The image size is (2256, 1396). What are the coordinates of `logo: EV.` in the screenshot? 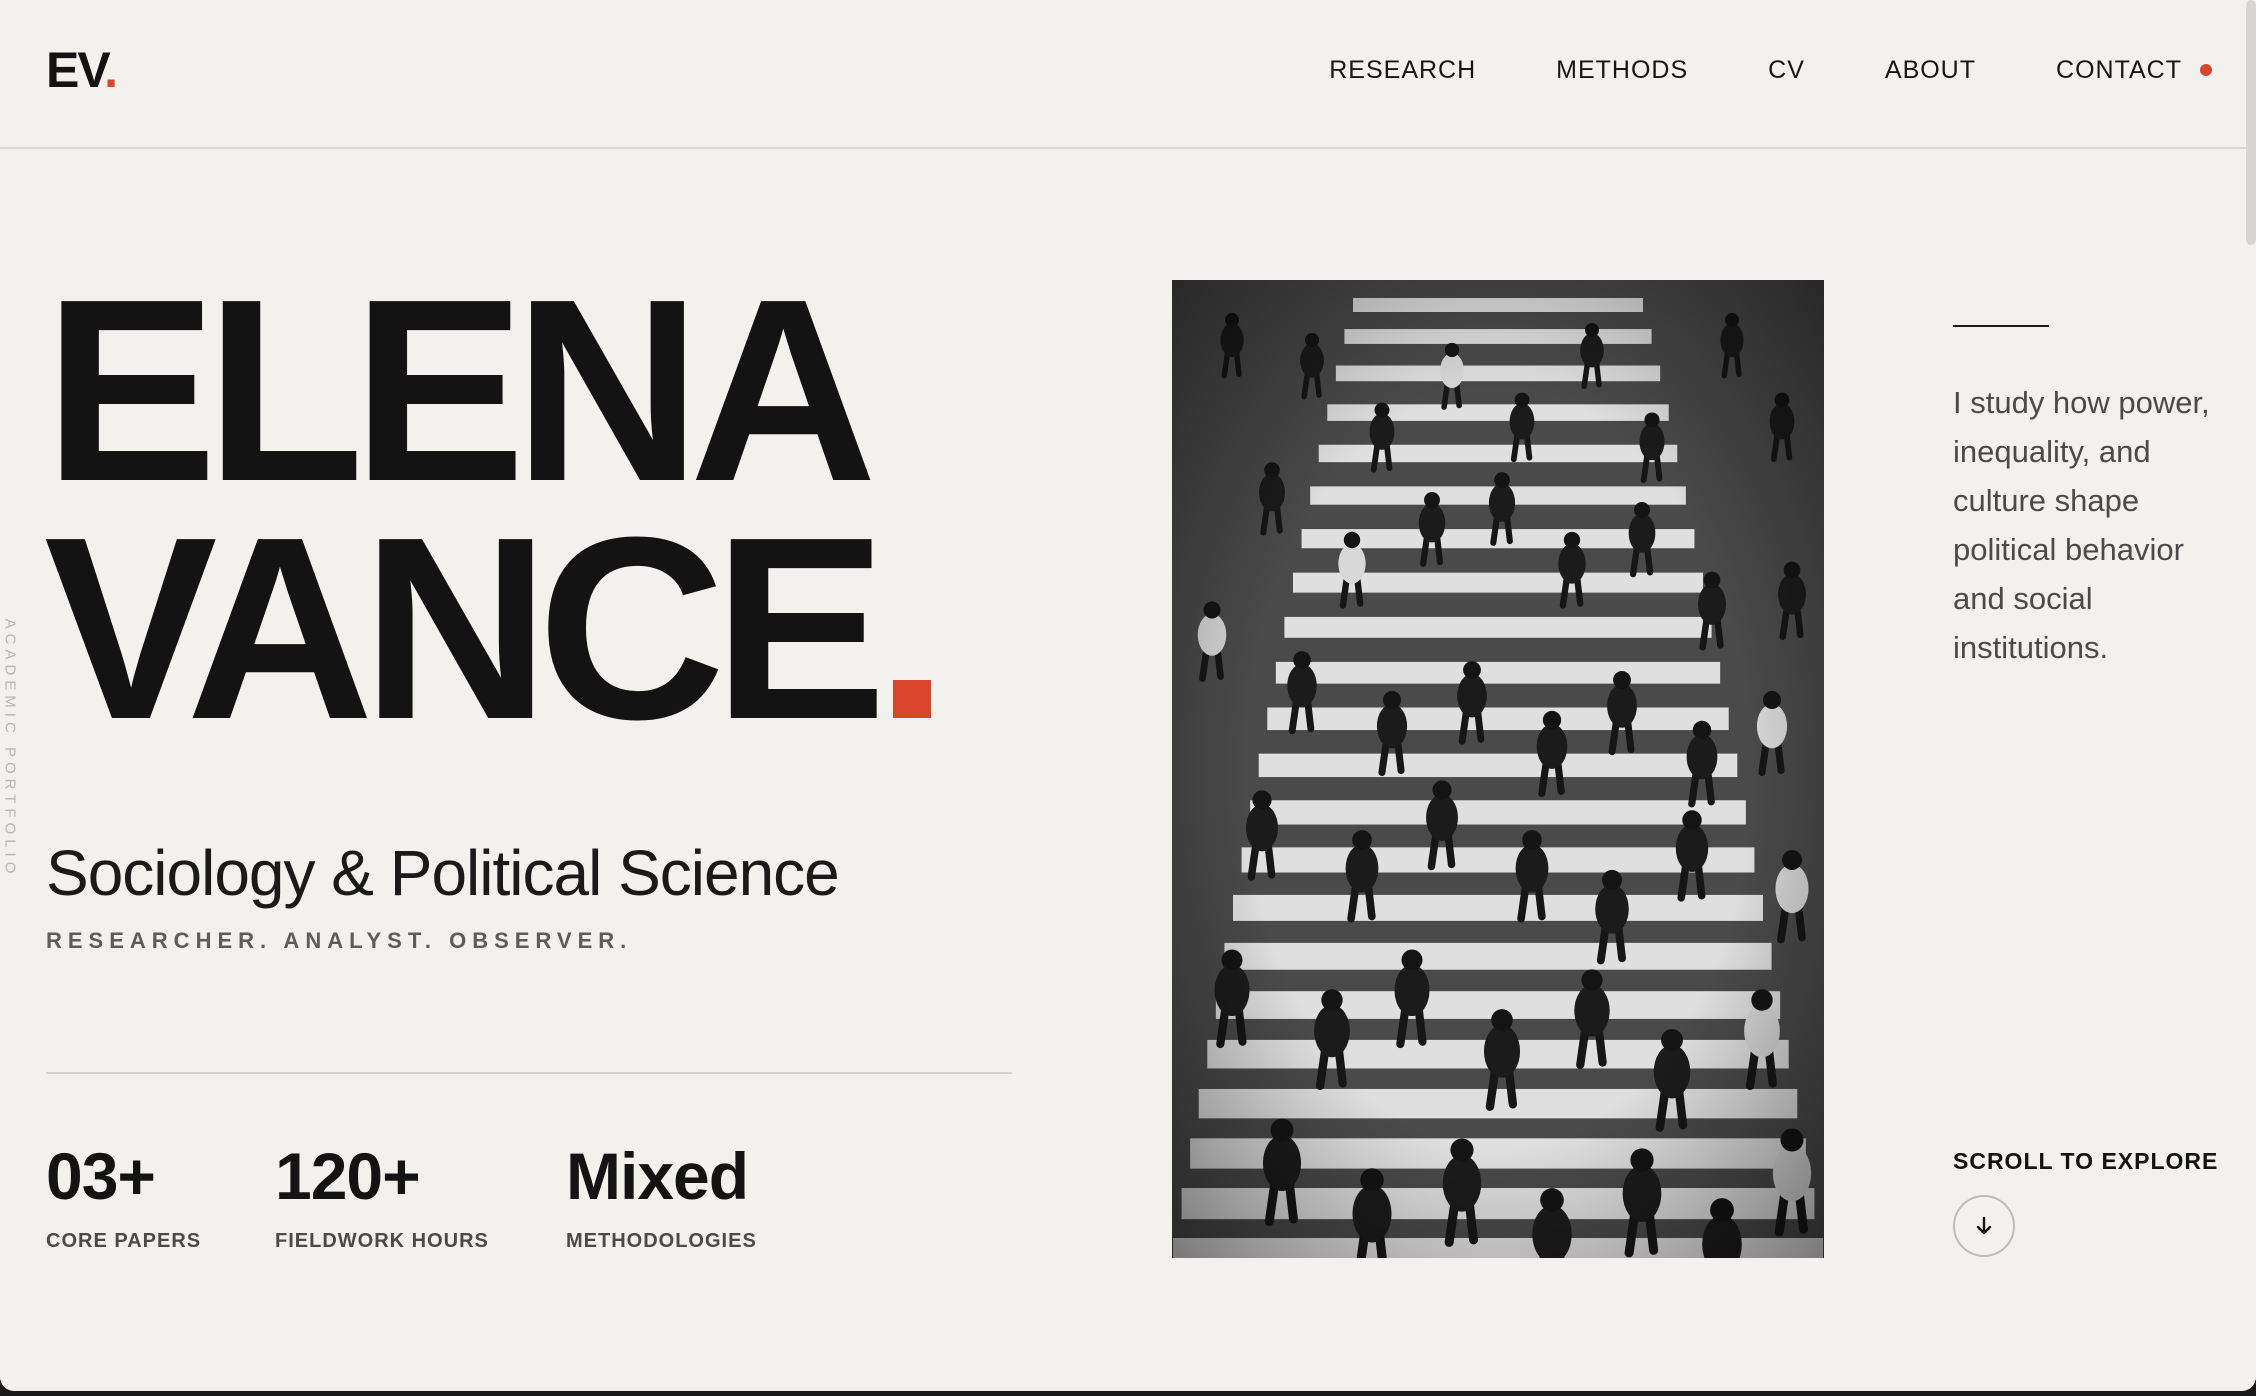 It's located at (82, 70).